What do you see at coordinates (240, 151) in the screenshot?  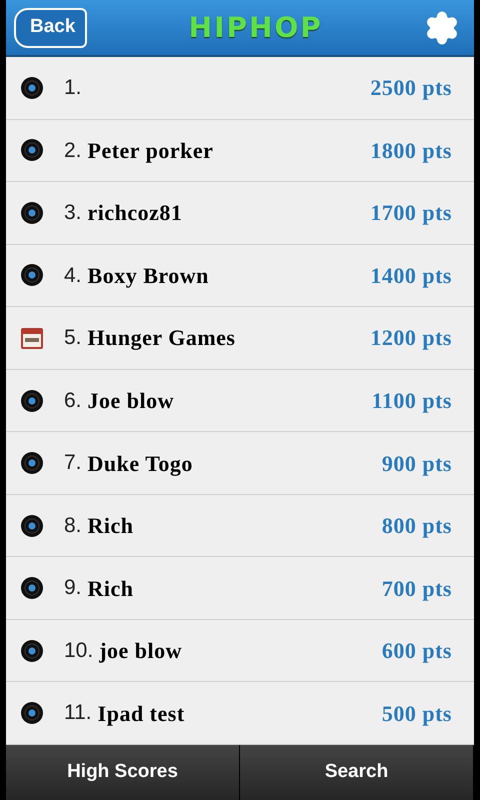 I see `score-row: 2. Peter porker 1800 pts` at bounding box center [240, 151].